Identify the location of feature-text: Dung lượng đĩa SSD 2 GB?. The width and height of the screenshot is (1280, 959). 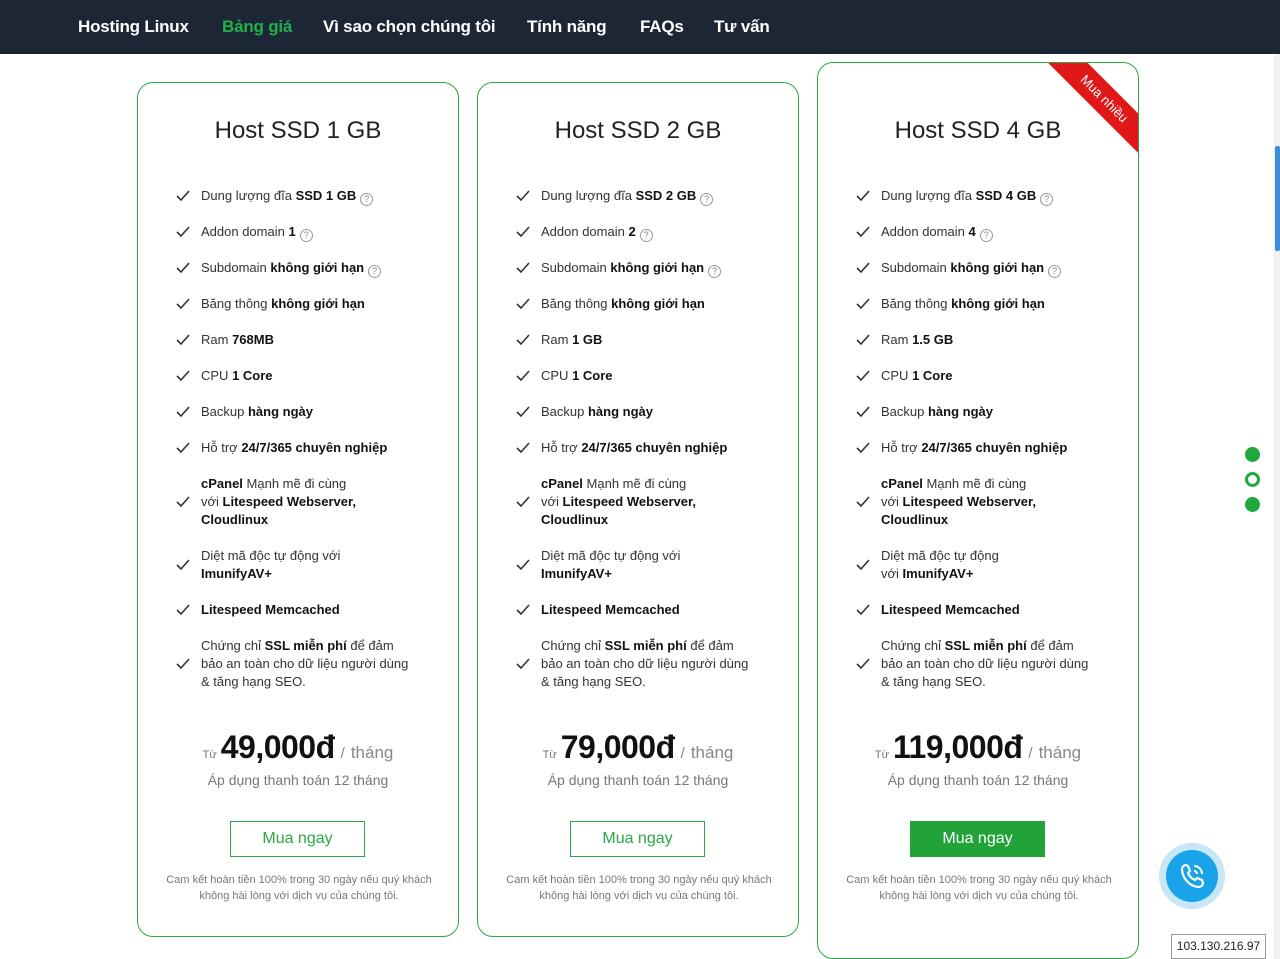
(658, 196).